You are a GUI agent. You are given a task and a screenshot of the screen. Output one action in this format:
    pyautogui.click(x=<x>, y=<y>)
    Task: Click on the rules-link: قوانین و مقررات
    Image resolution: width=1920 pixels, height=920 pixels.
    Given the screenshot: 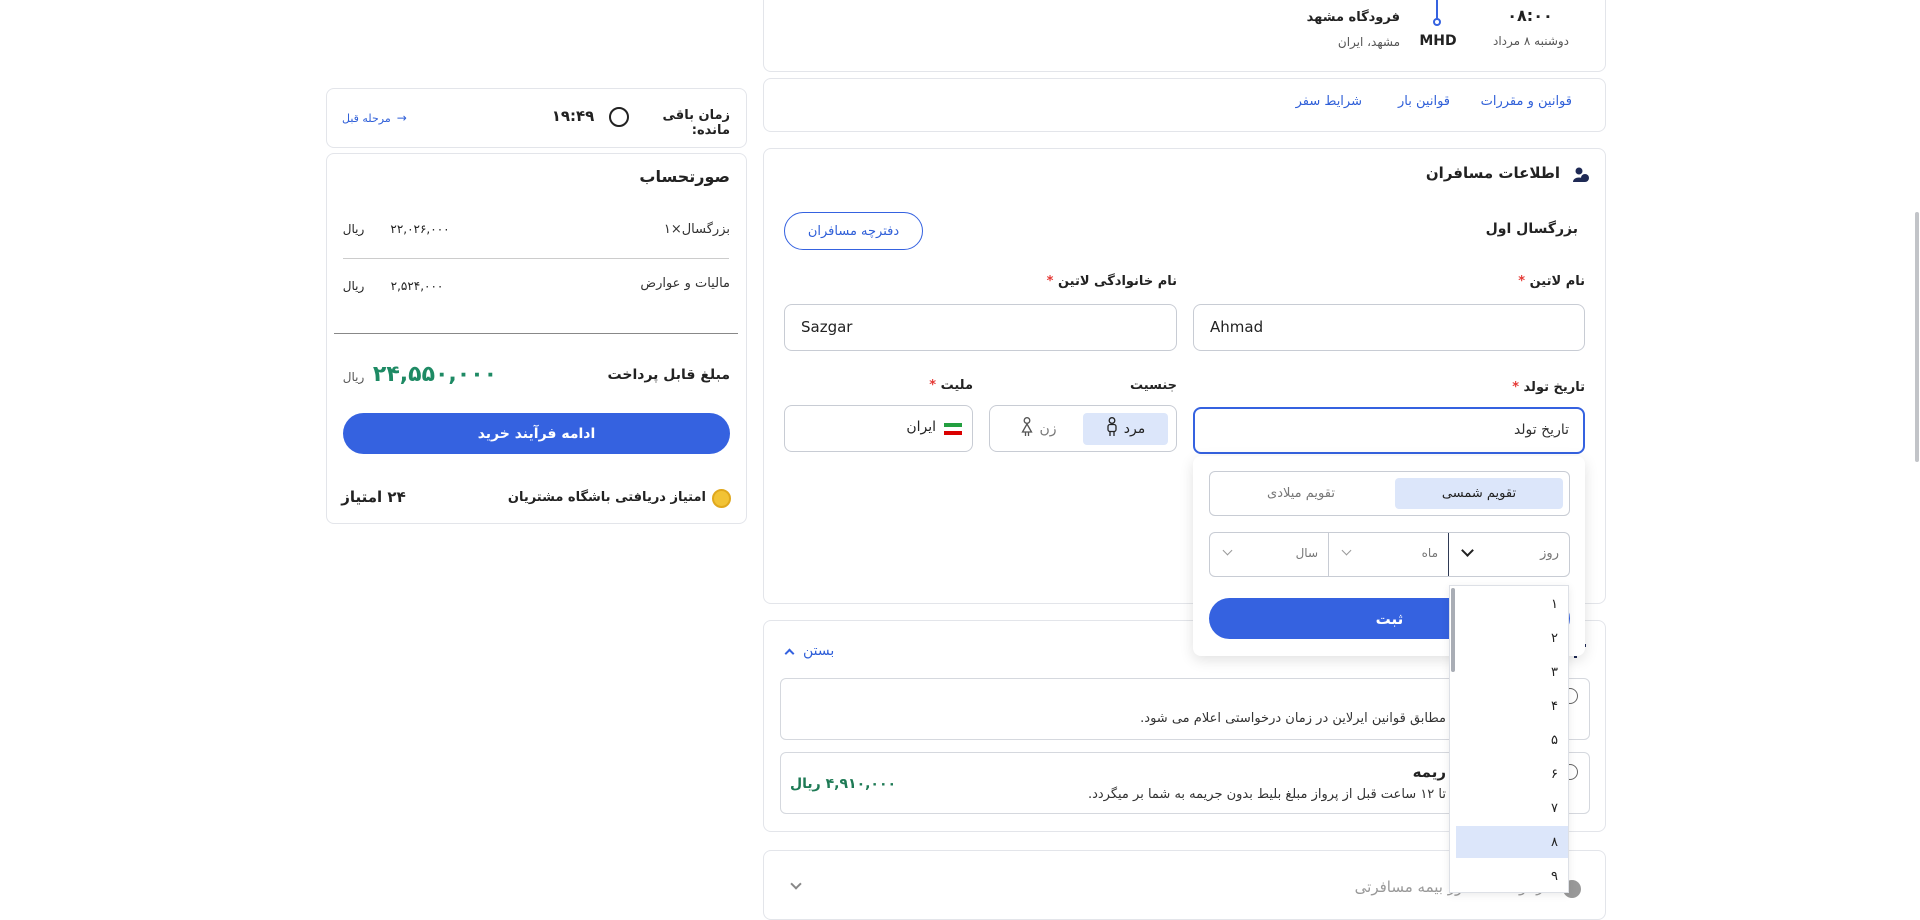 What is the action you would take?
    pyautogui.click(x=1516, y=101)
    